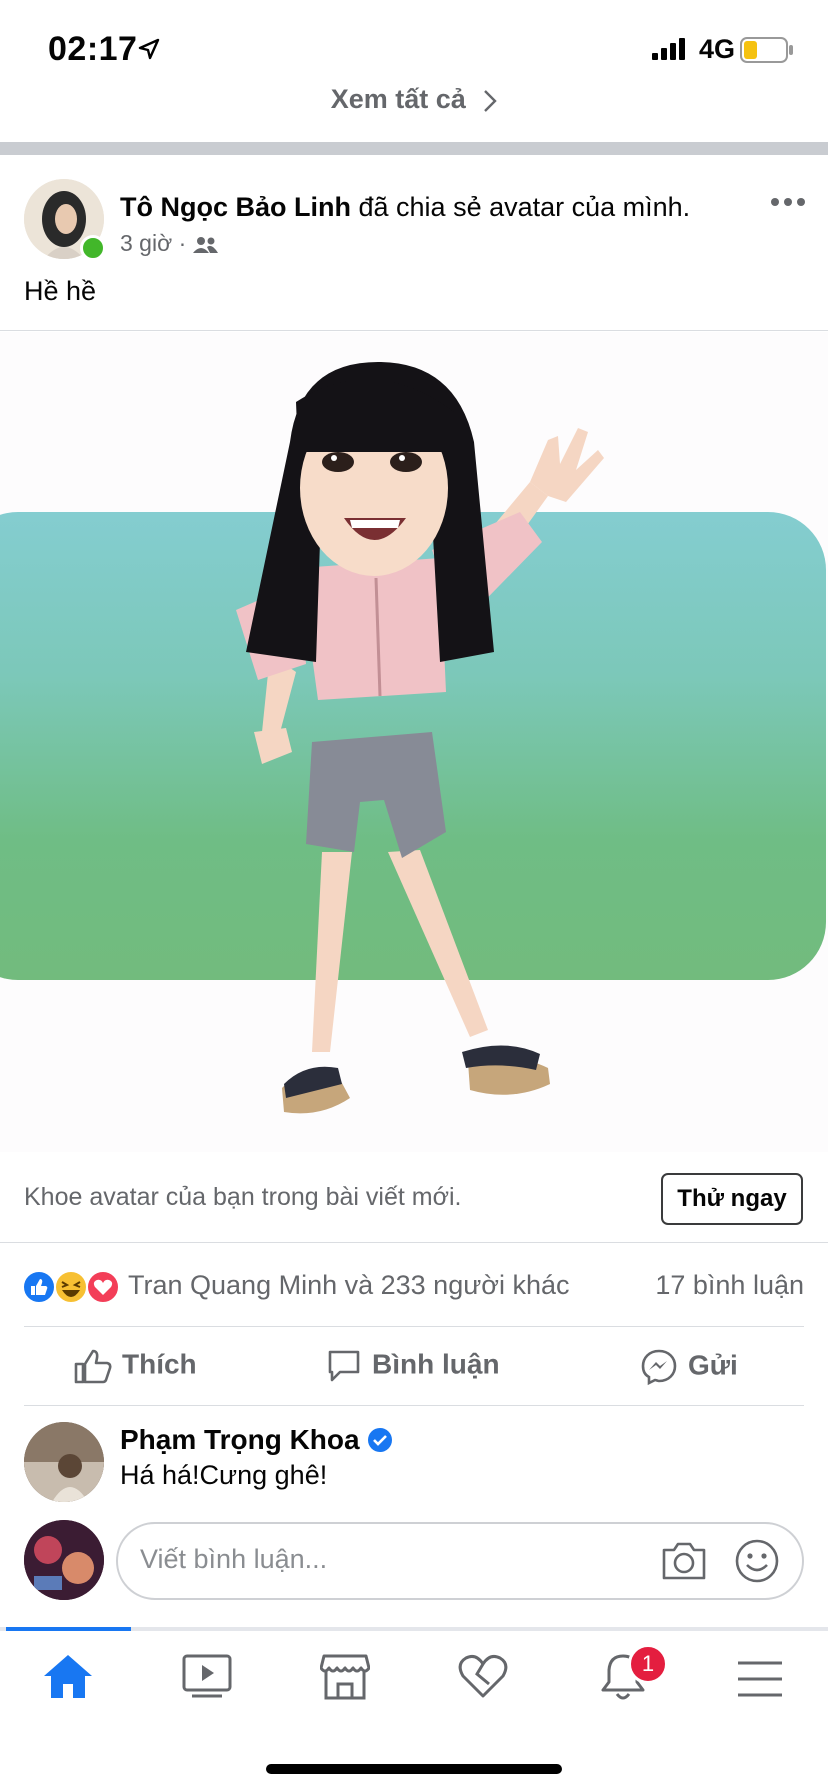 This screenshot has height=1792, width=828. I want to click on current-user-avatar-image, so click(64, 1560).